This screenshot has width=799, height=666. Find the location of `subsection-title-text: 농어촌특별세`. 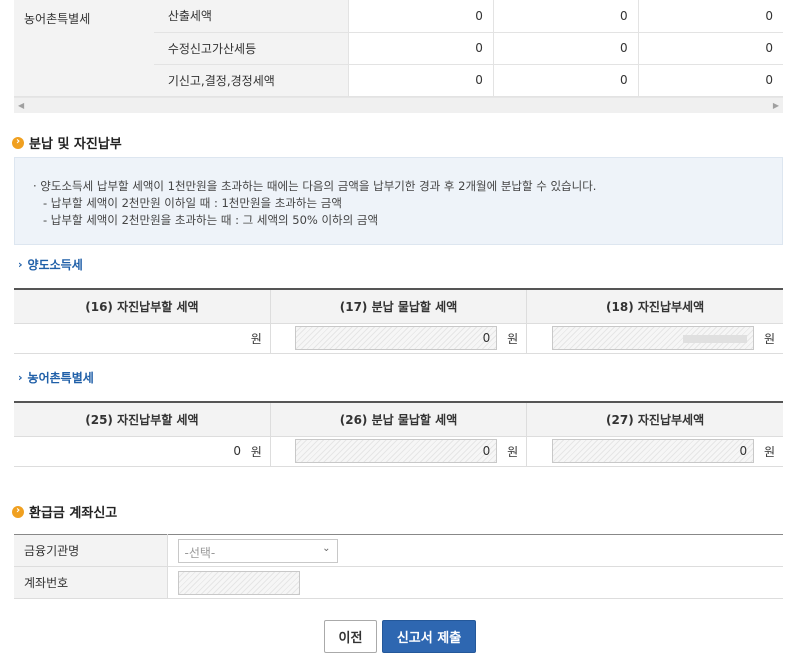

subsection-title-text: 농어촌특별세 is located at coordinates (60, 378).